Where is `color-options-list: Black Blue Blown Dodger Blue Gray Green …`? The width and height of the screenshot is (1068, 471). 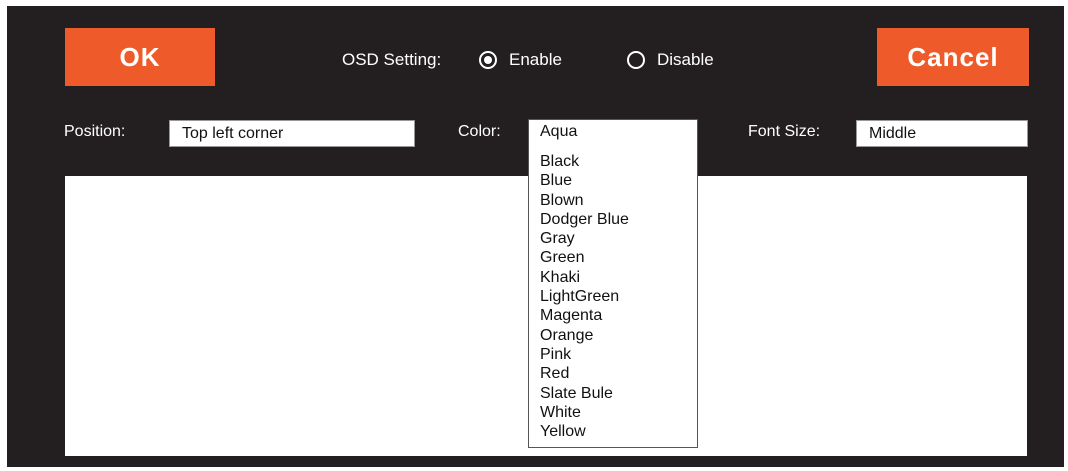 color-options-list: Black Blue Blown Dodger Blue Gray Green … is located at coordinates (584, 296).